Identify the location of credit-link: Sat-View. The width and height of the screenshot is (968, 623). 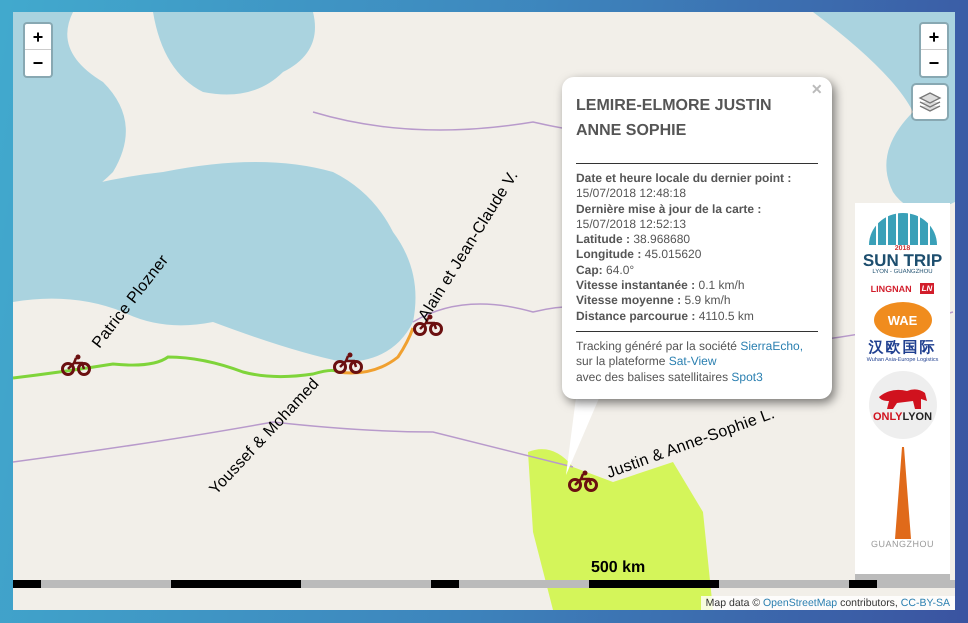
(692, 361).